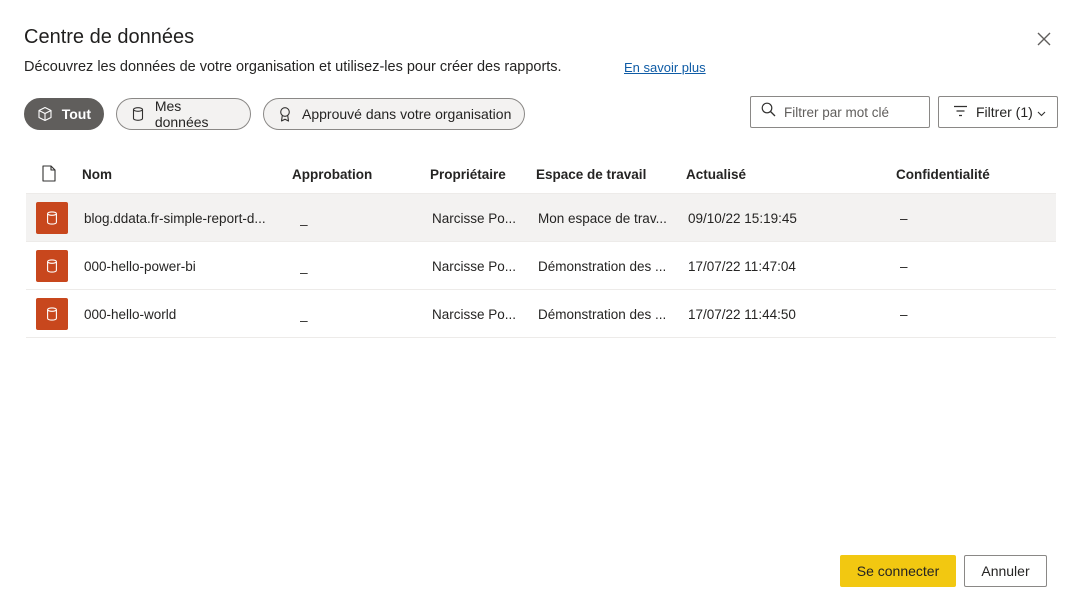 The width and height of the screenshot is (1082, 611). What do you see at coordinates (49, 175) in the screenshot?
I see `file-icon` at bounding box center [49, 175].